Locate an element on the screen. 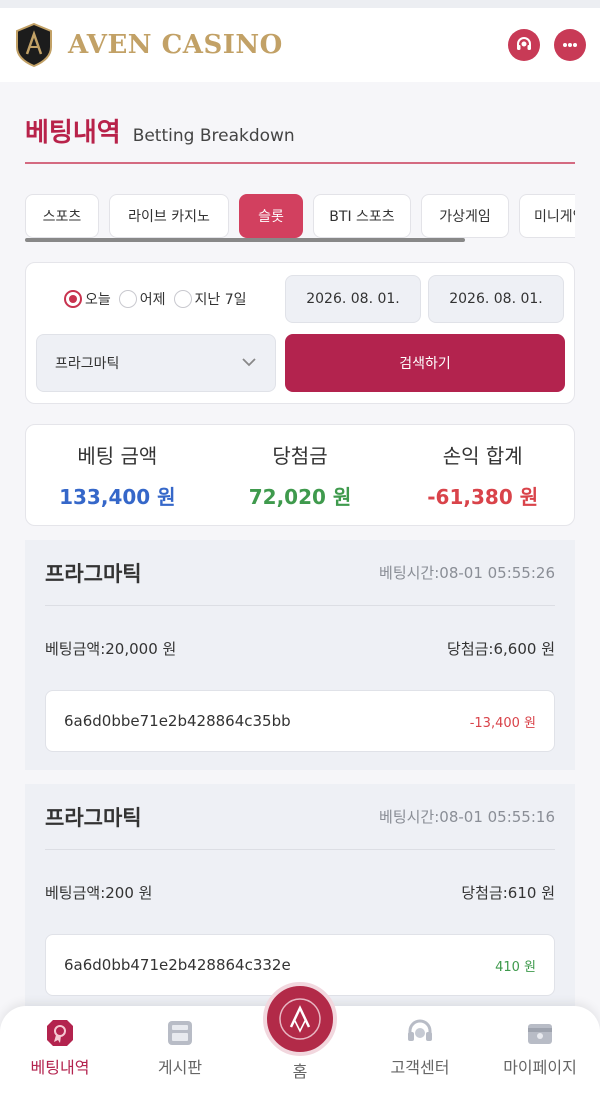 The image size is (600, 1103). summary-pl: 손익 합계 -61,380 원 is located at coordinates (482, 475).